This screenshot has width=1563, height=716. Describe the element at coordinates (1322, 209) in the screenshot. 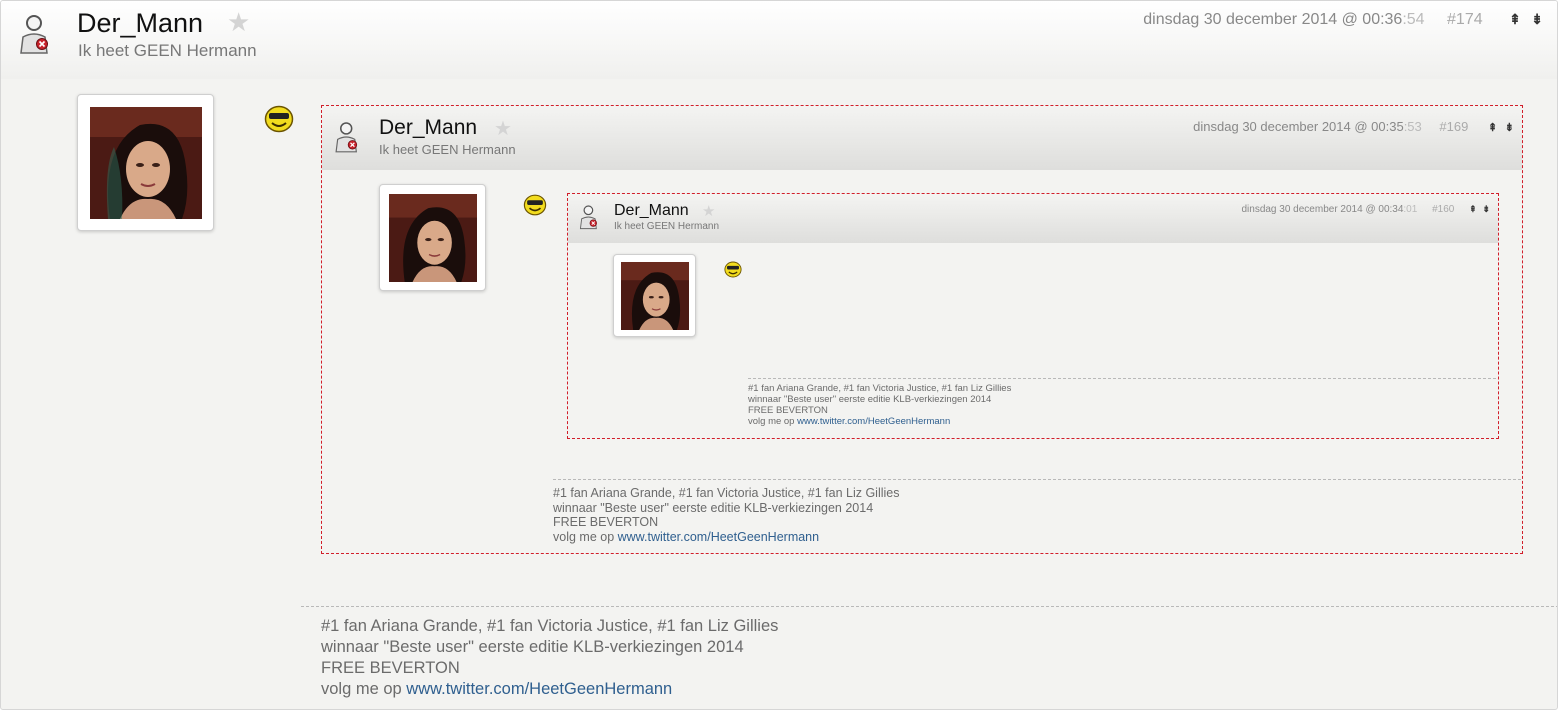

I see `post-date: dinsdag 30 december 2014 @ 00:34` at that location.